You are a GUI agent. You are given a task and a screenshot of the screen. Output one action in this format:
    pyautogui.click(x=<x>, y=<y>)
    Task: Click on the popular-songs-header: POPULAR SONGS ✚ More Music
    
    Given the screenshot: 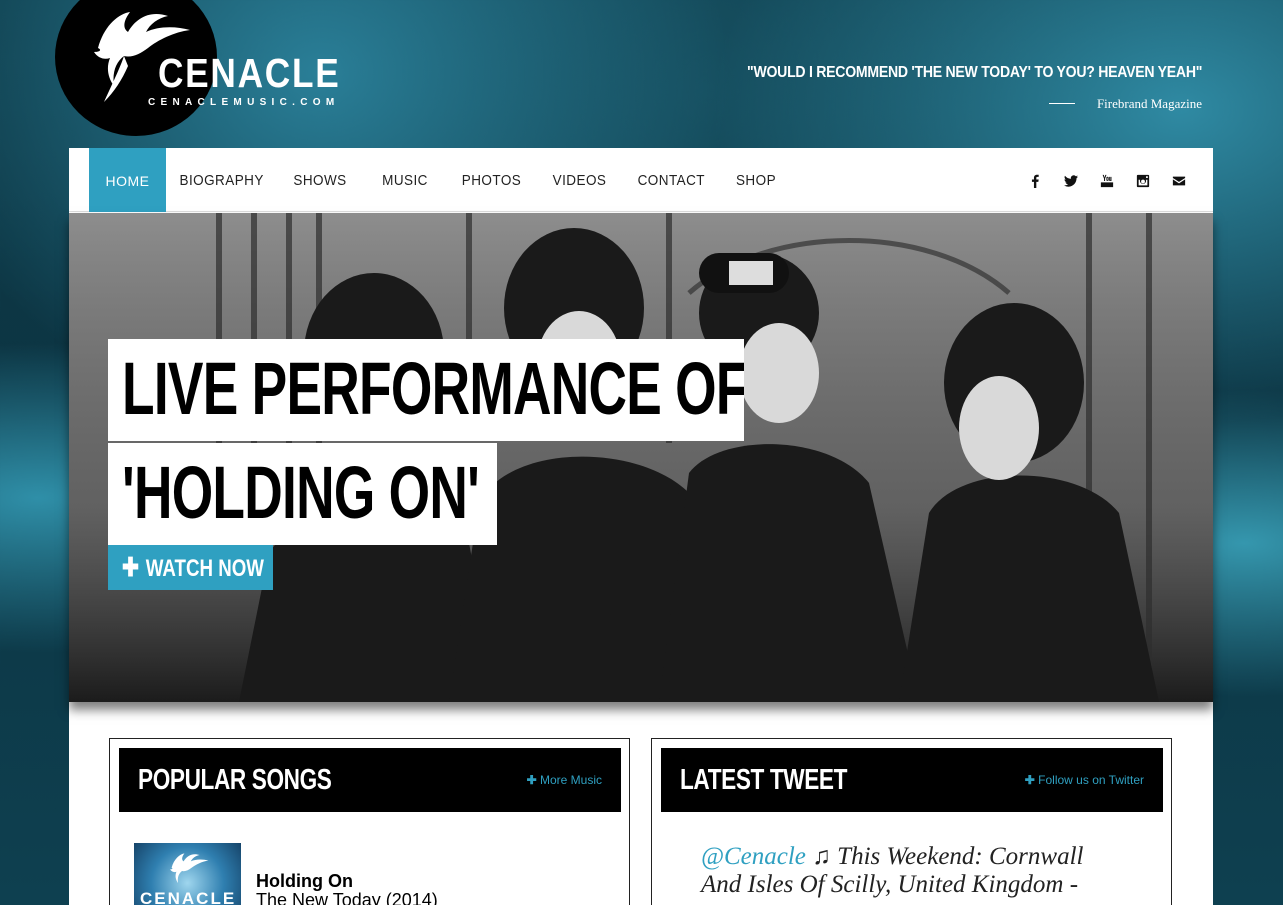 What is the action you would take?
    pyautogui.click(x=370, y=780)
    